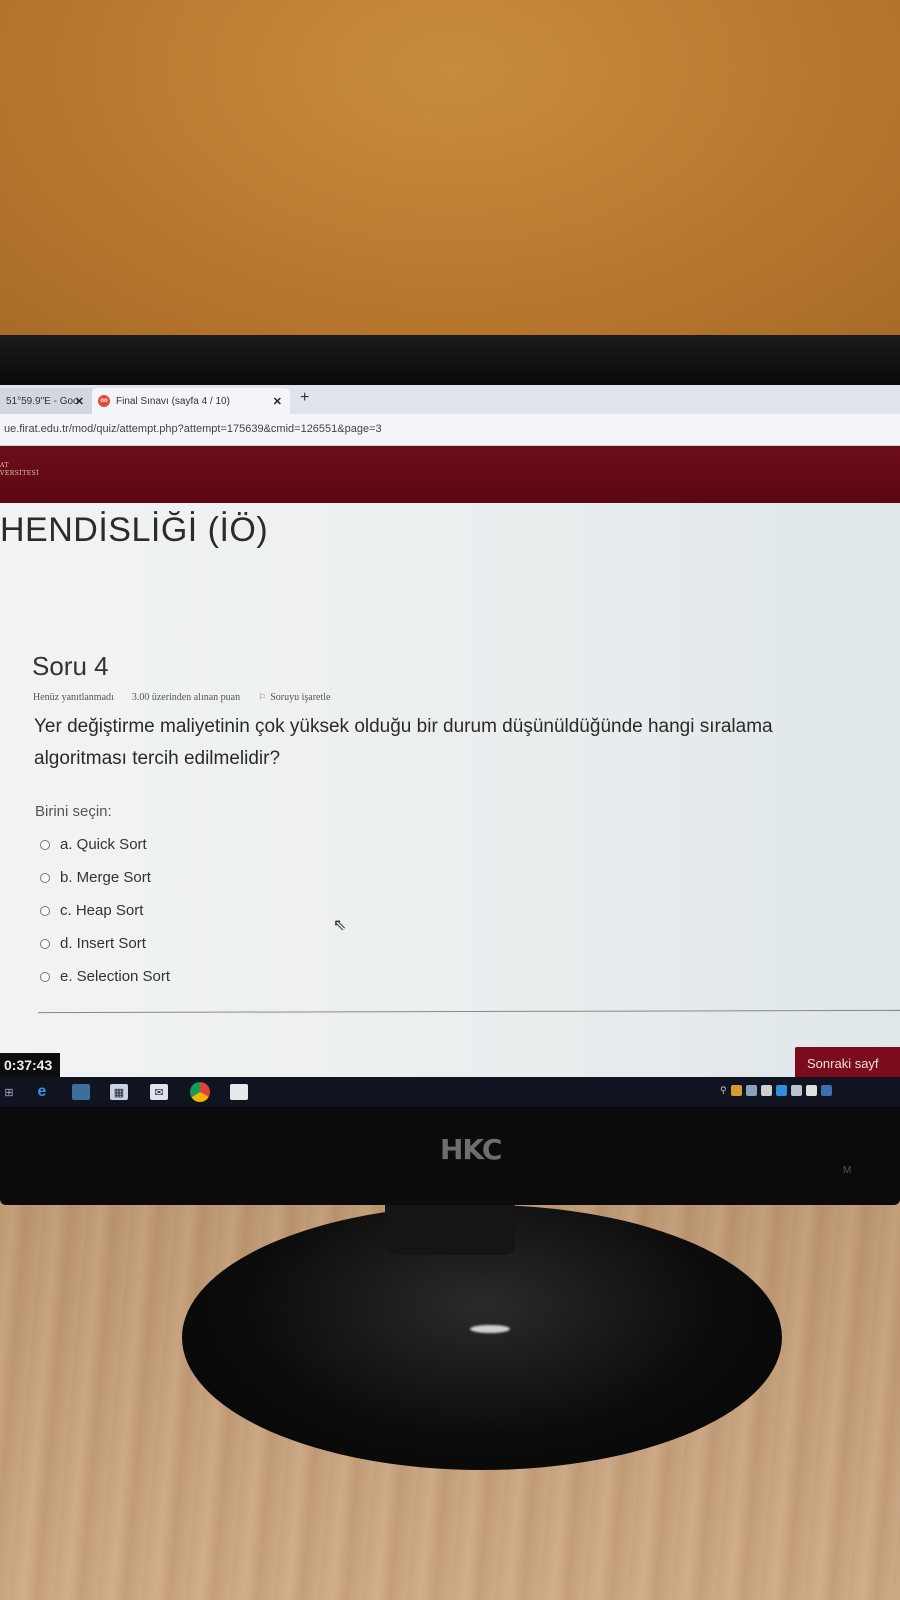 The image size is (900, 1600). Describe the element at coordinates (450, 1092) in the screenshot. I see `windows-taskbar: ⊞ e ▦ ✉ ⚲` at that location.